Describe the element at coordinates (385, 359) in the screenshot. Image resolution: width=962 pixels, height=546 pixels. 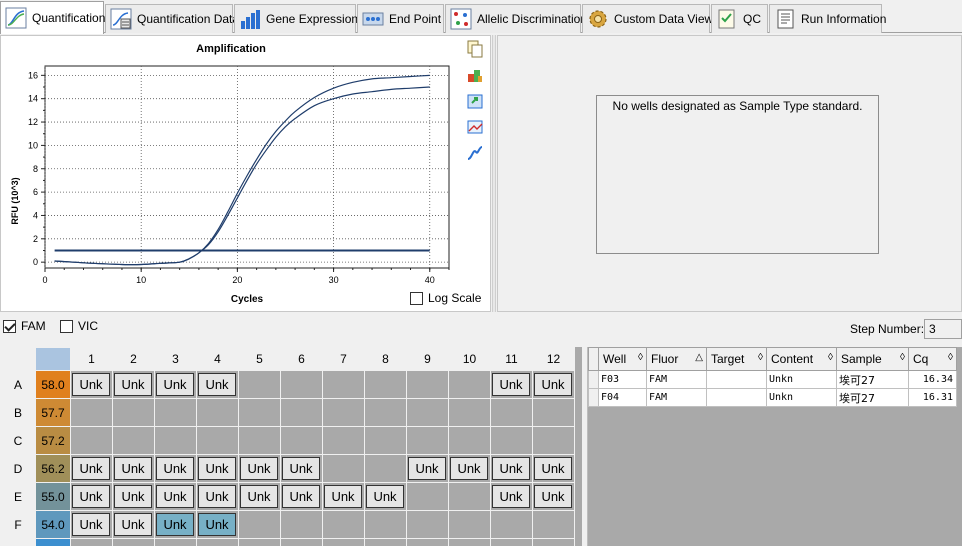
I see `plate-column-header: 8` at that location.